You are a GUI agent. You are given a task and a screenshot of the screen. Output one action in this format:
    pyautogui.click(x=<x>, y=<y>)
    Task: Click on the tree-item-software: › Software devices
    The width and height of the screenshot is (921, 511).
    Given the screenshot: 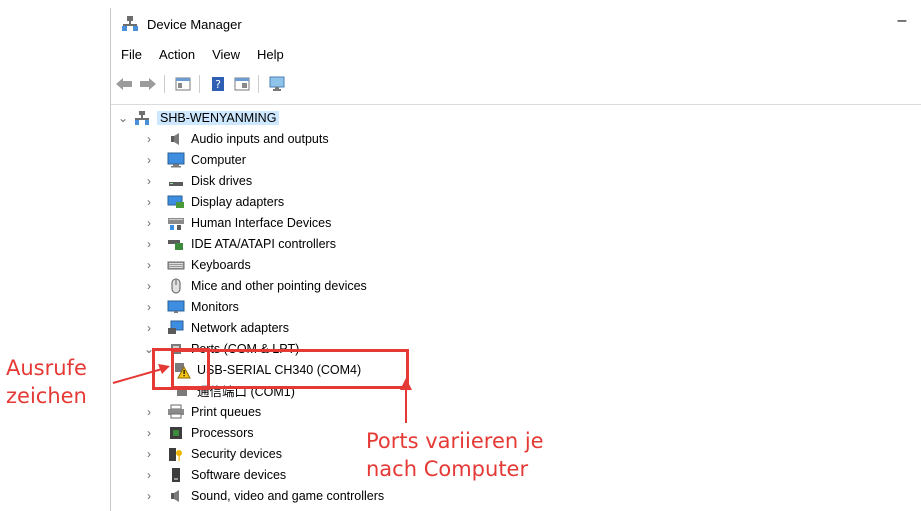 What is the action you would take?
    pyautogui.click(x=214, y=474)
    